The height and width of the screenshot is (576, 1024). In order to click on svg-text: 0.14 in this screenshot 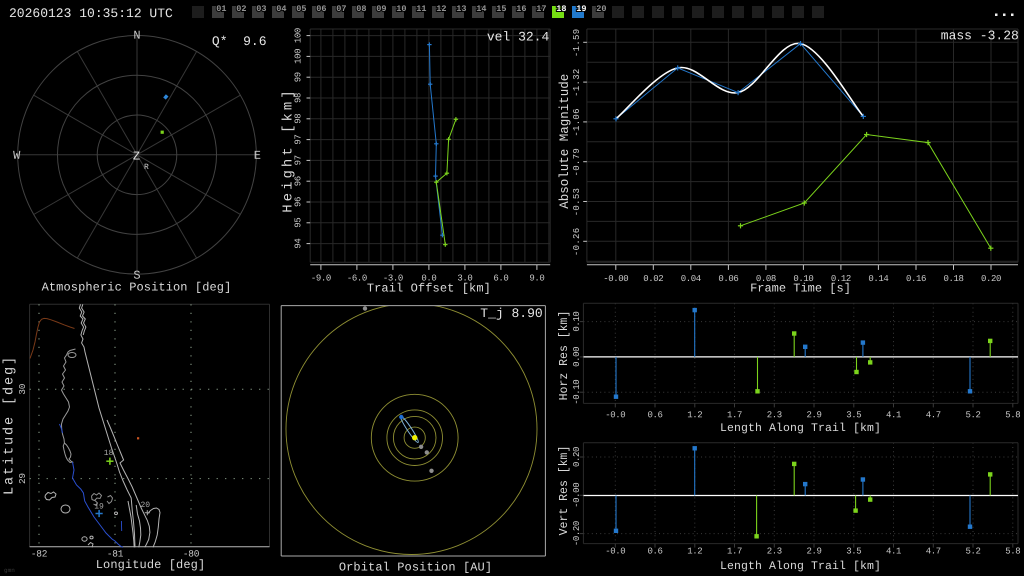, I will do `click(878, 279)`.